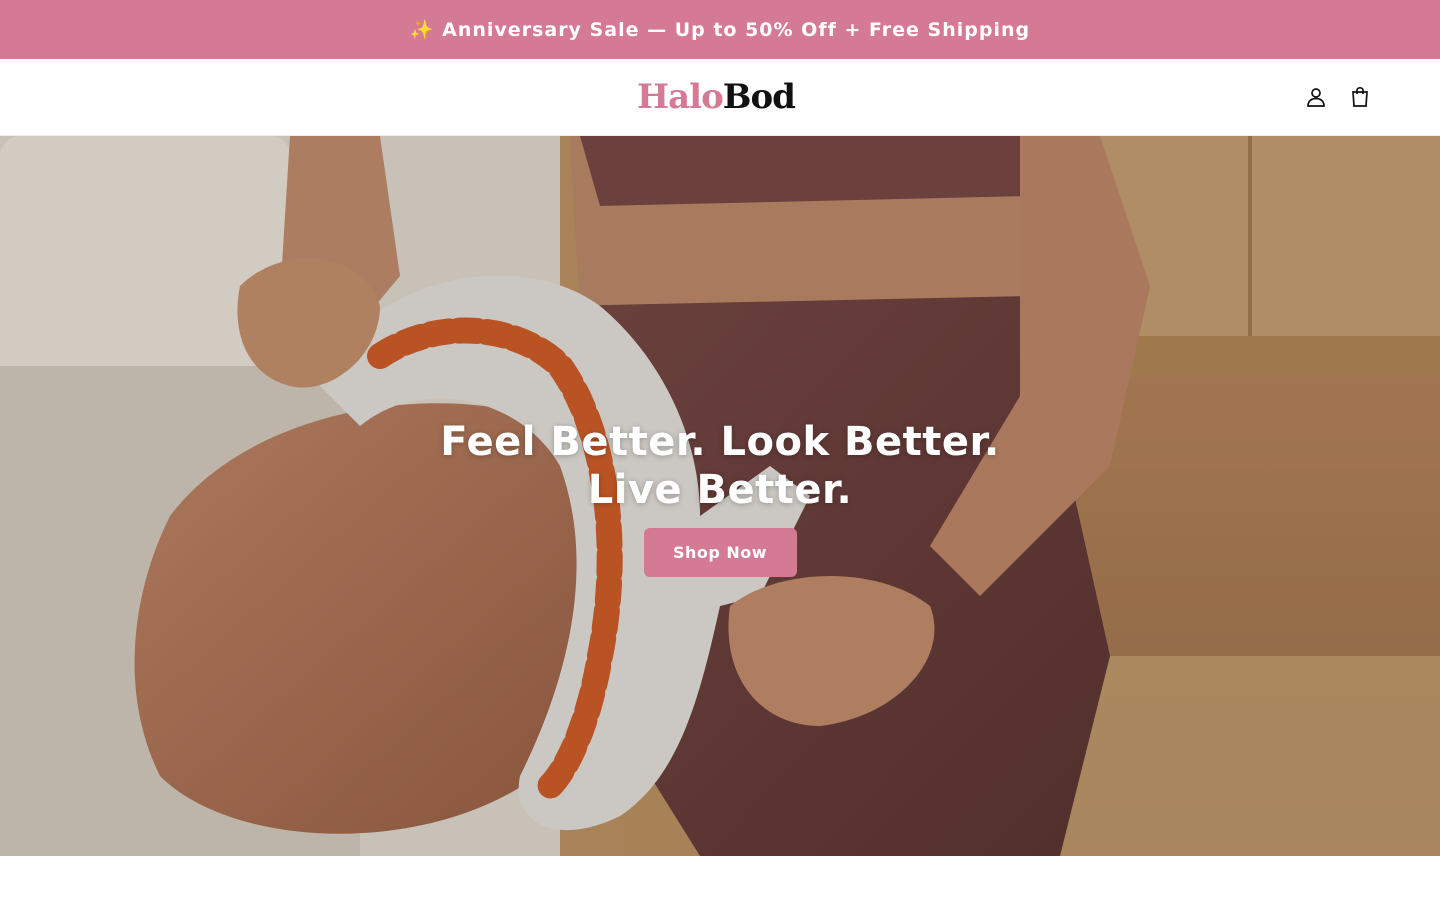 Image resolution: width=1440 pixels, height=900 pixels. I want to click on shop-now-button: Shop Now, so click(720, 552).